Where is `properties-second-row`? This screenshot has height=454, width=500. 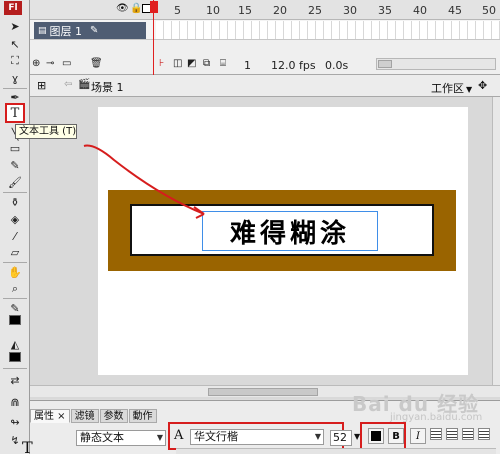
properties-second-row is located at coordinates (336, 451).